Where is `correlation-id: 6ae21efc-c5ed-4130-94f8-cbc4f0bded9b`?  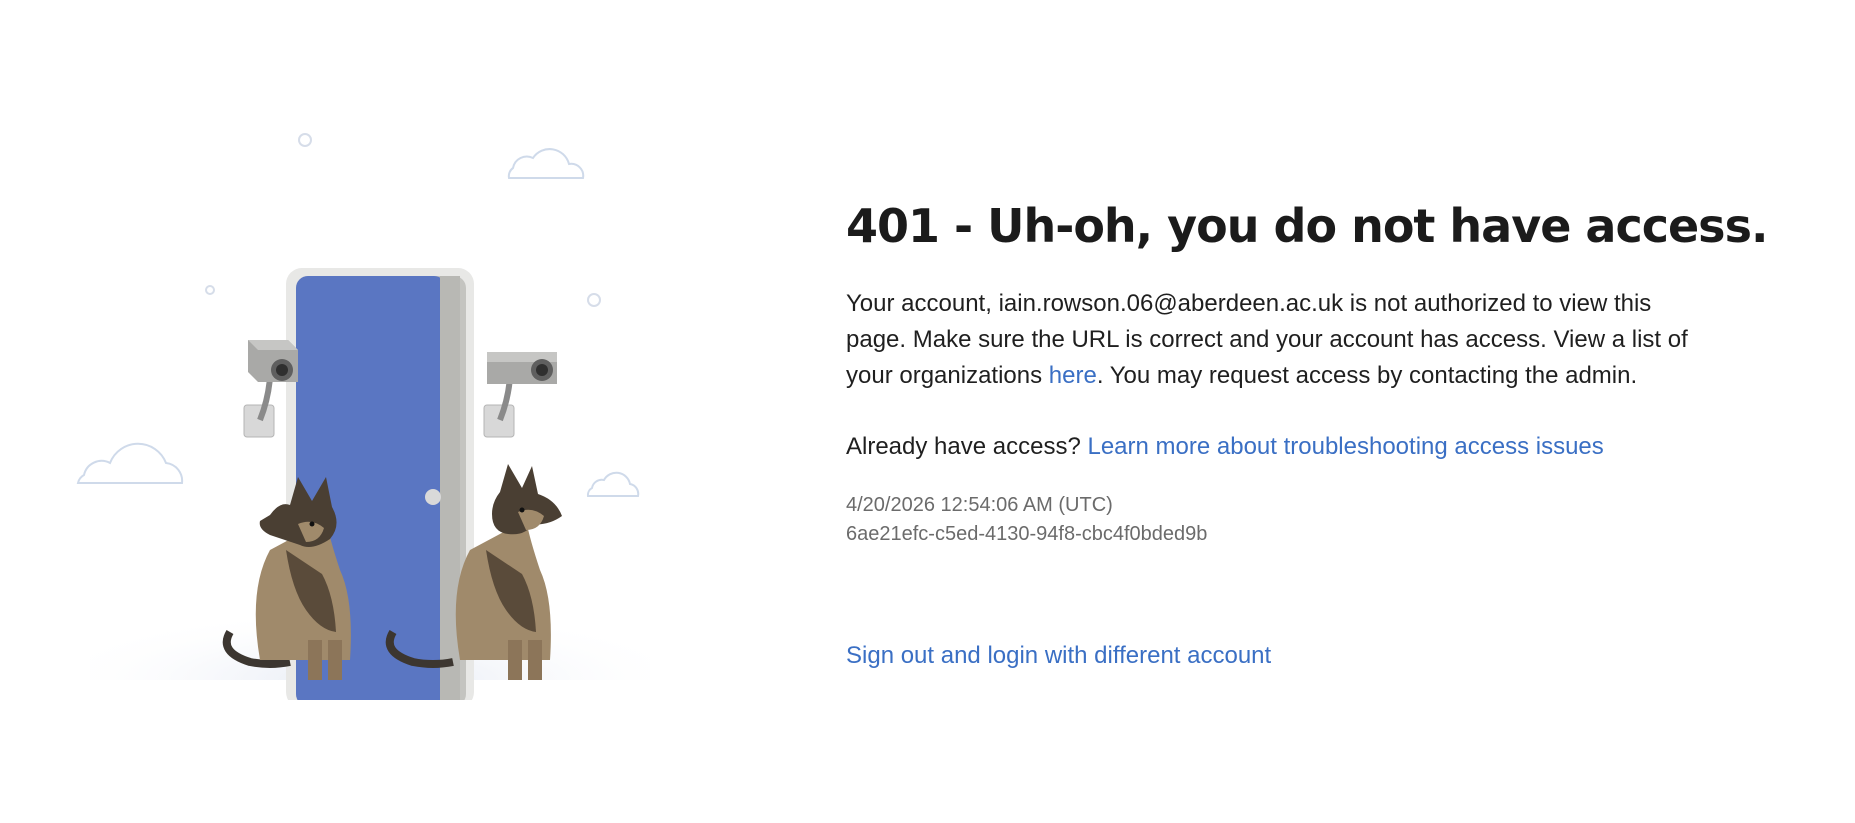
correlation-id: 6ae21efc-c5ed-4130-94f8-cbc4f0bded9b is located at coordinates (1027, 534).